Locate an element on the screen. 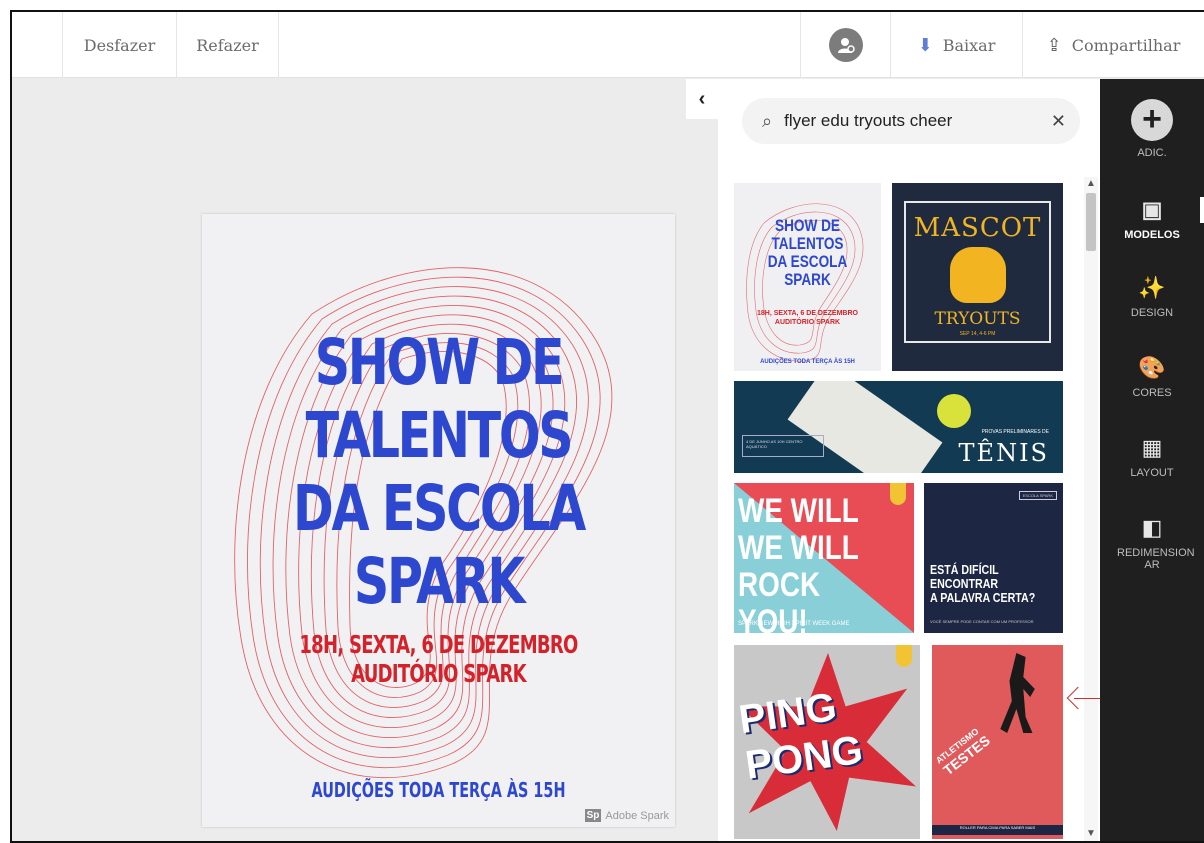 The image size is (1204, 843). watermark-text: Adobe Spark is located at coordinates (637, 815).